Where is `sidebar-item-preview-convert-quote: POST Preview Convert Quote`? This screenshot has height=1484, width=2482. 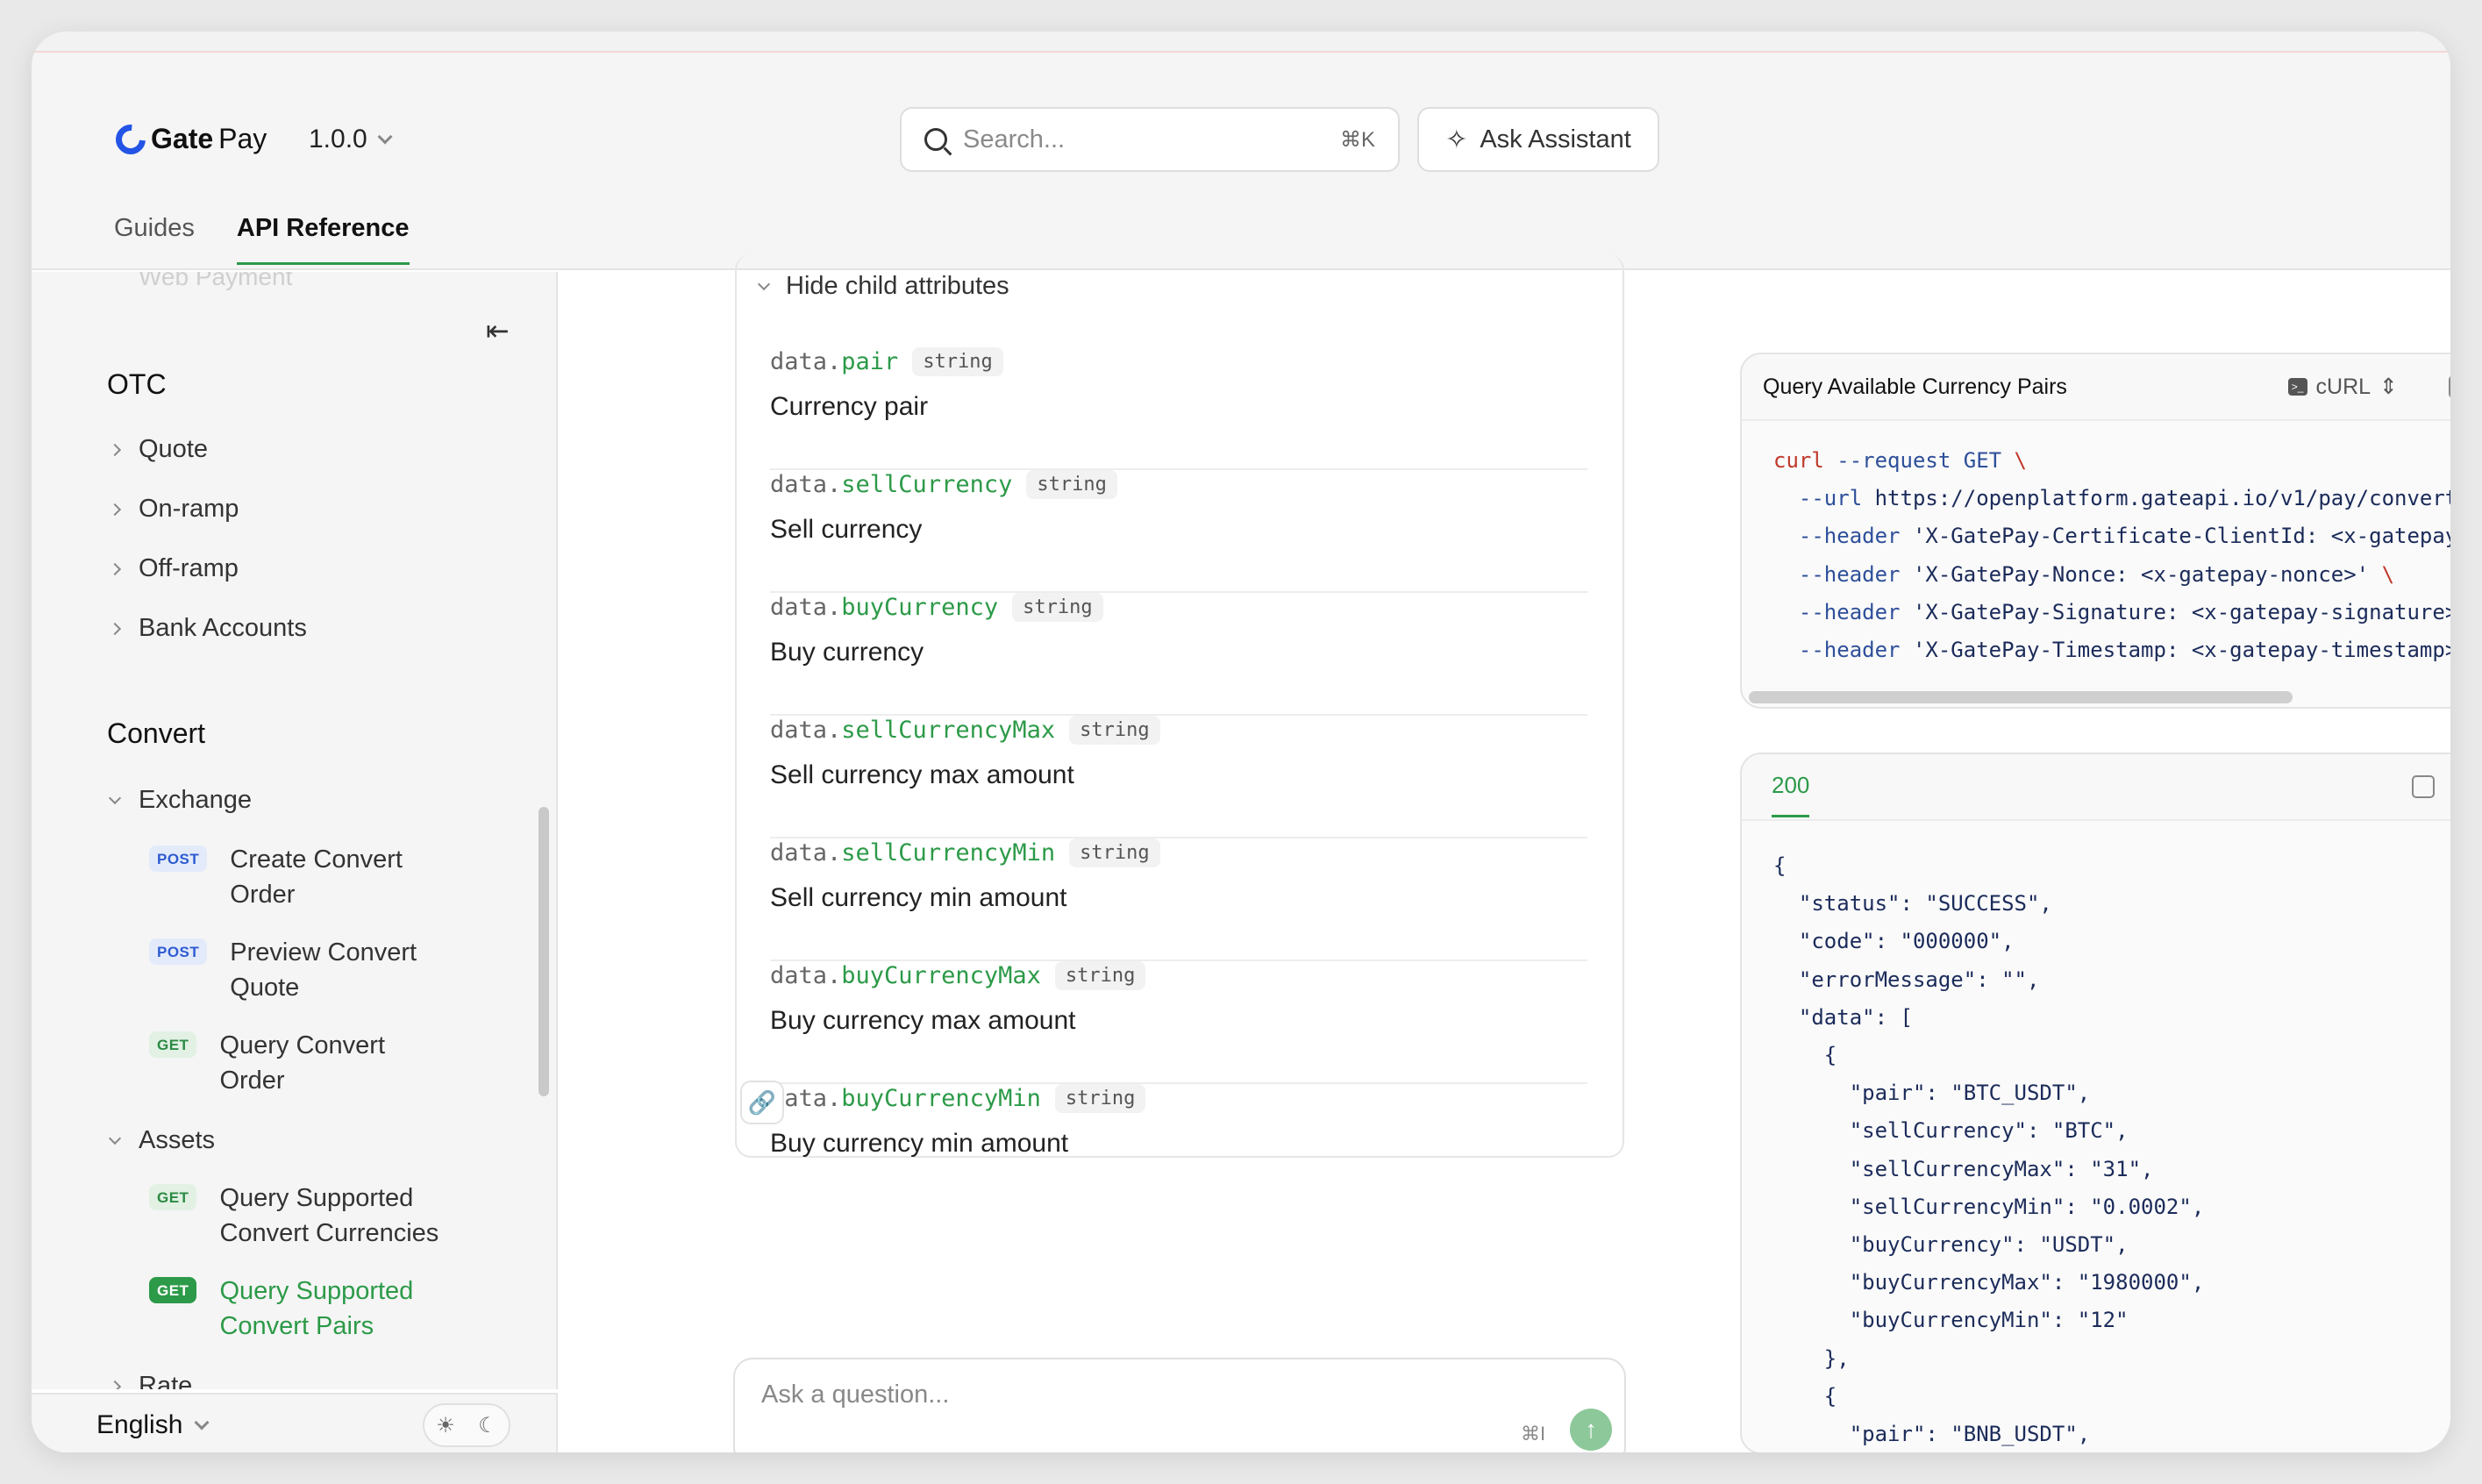 sidebar-item-preview-convert-quote: POST Preview Convert Quote is located at coordinates (337, 970).